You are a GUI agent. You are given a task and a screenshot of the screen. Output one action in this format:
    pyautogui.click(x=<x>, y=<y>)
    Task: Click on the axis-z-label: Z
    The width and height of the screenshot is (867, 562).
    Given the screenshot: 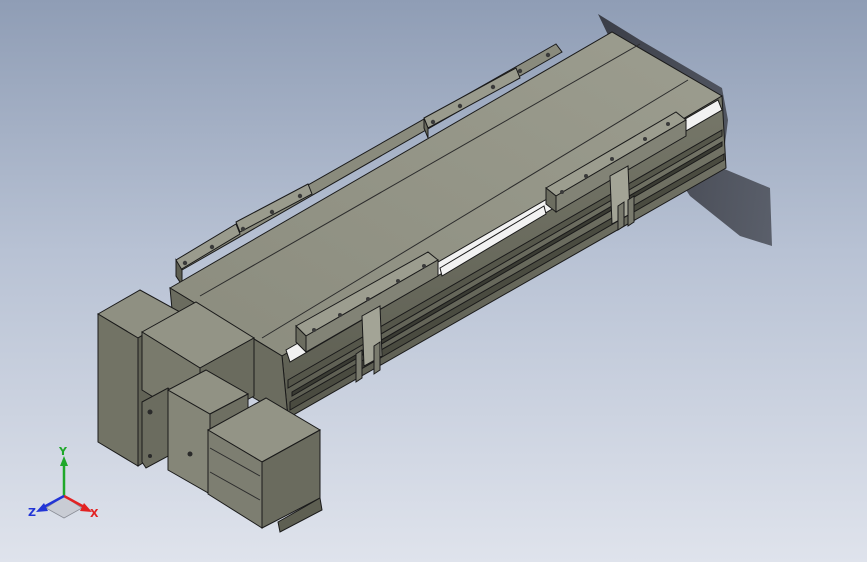 What is the action you would take?
    pyautogui.click(x=32, y=512)
    